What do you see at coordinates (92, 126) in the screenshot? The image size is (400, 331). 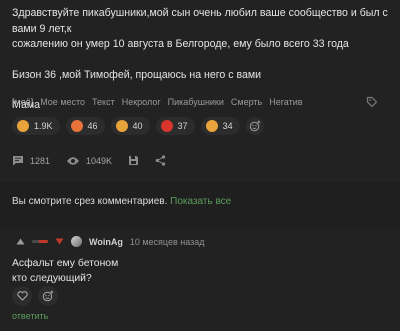 I see `reaction-count: 46` at bounding box center [92, 126].